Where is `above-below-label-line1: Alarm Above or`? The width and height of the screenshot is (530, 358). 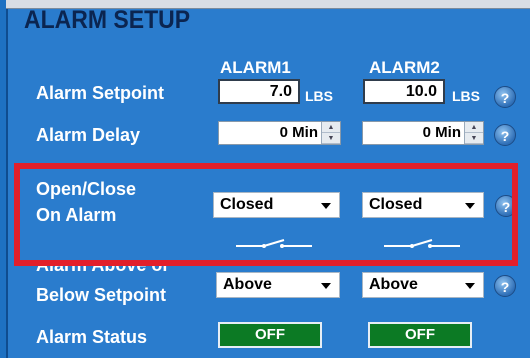 above-below-label-line1: Alarm Above or is located at coordinates (102, 271).